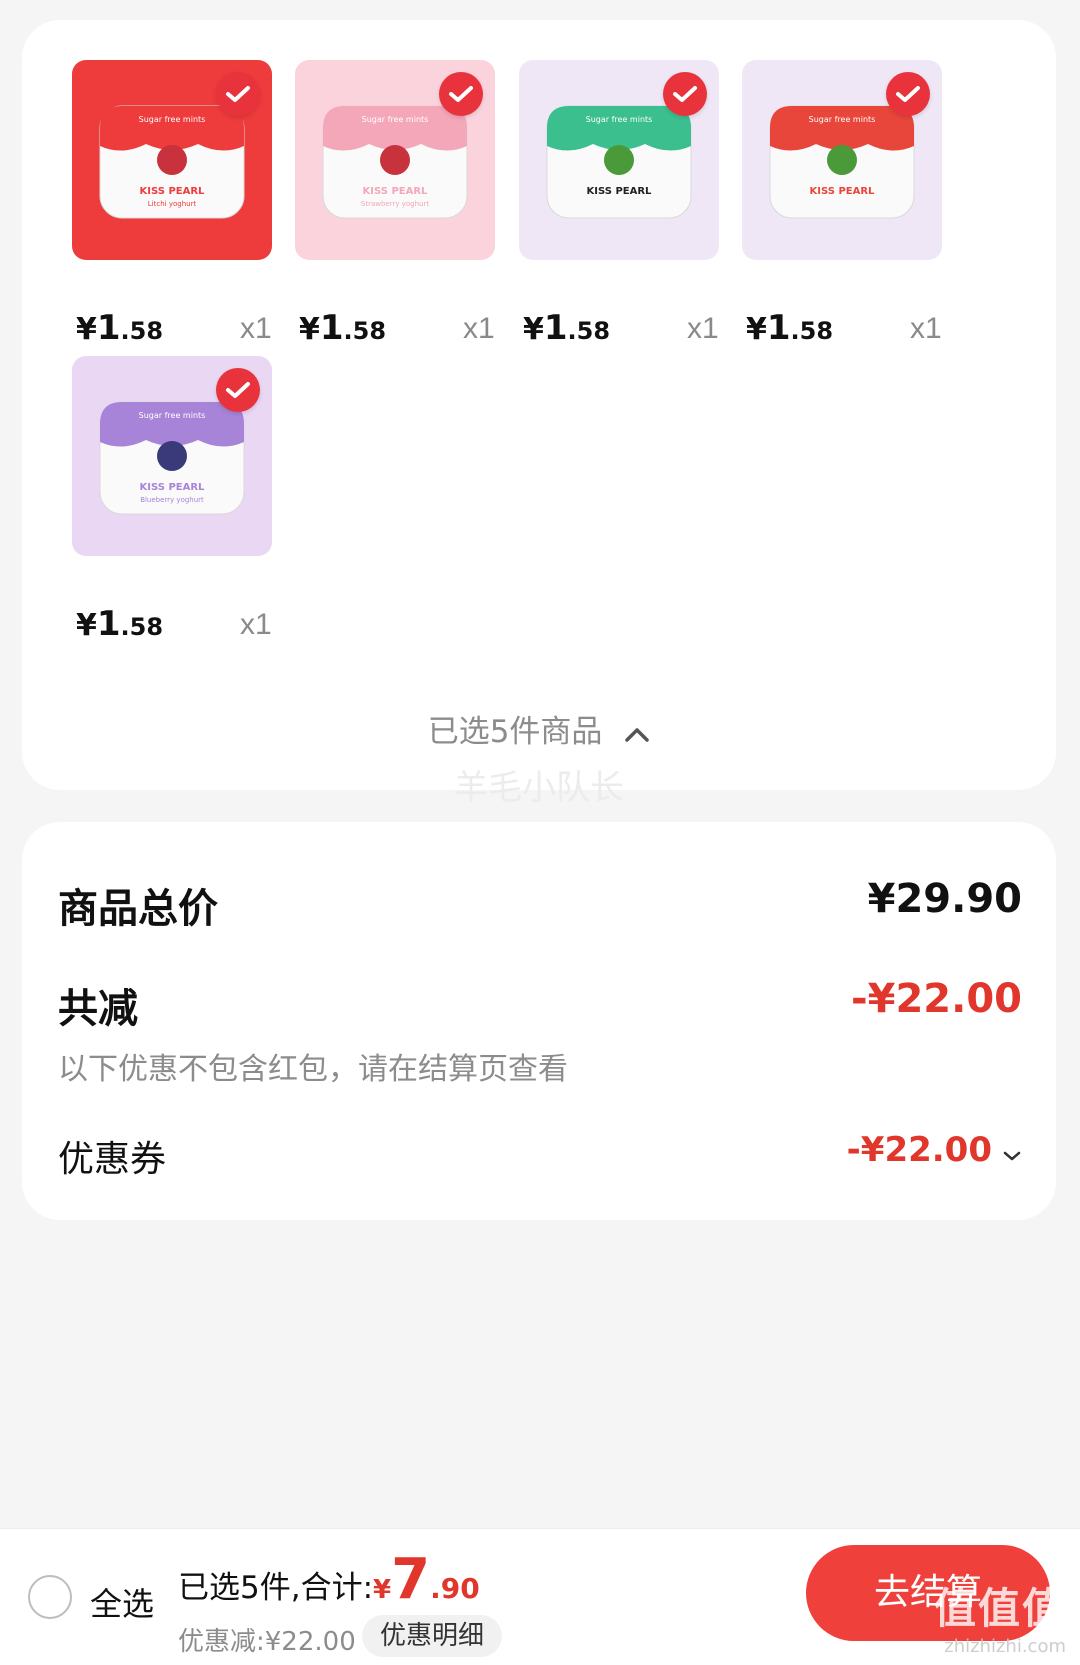  Describe the element at coordinates (276, 1588) in the screenshot. I see `selected-total-prefix: 已选5件,合计:` at that location.